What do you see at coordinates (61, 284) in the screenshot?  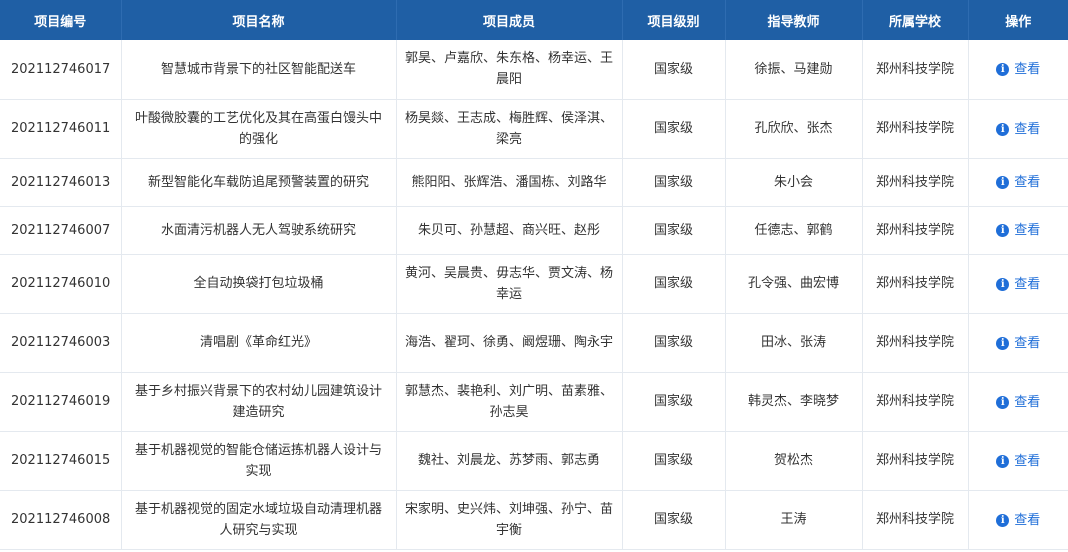 I see `cell-project-id: 202112746010` at bounding box center [61, 284].